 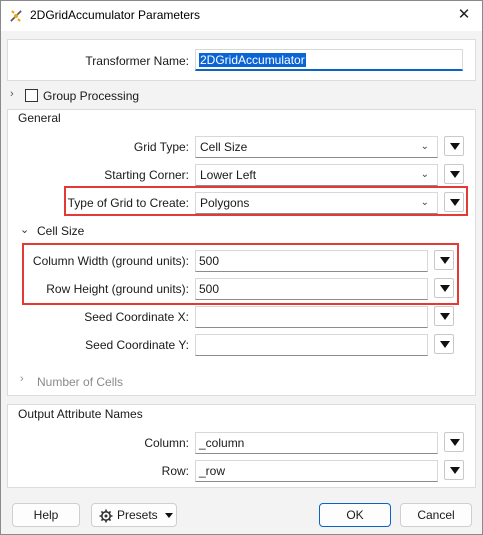 I want to click on output-title: Output Attribute Names, so click(x=80, y=414).